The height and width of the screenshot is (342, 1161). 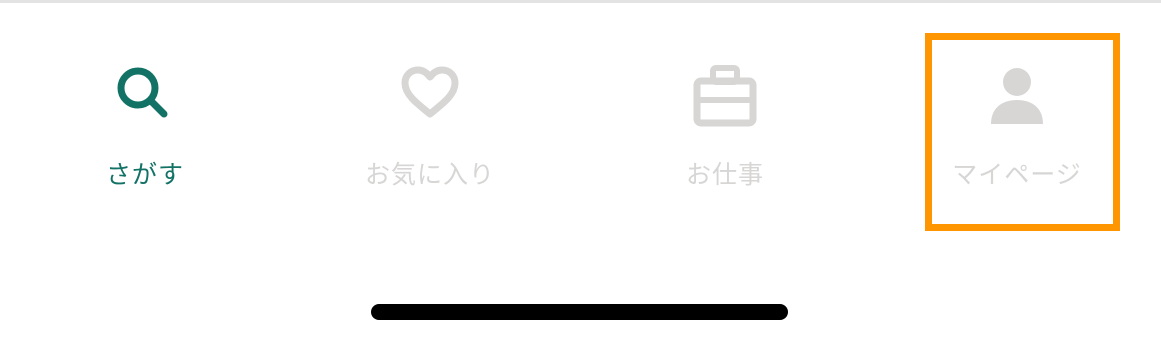 What do you see at coordinates (579, 312) in the screenshot?
I see `home-indicator` at bounding box center [579, 312].